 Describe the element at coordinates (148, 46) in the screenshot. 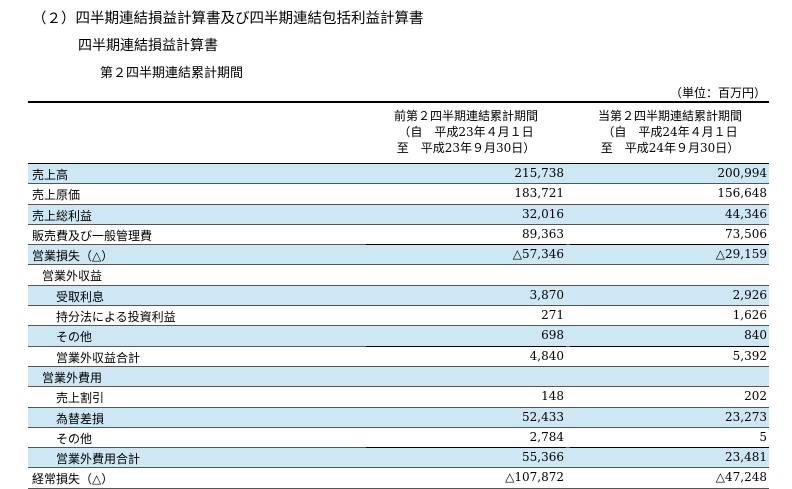

I see `statement-title: 四半期連結損益計算書` at that location.